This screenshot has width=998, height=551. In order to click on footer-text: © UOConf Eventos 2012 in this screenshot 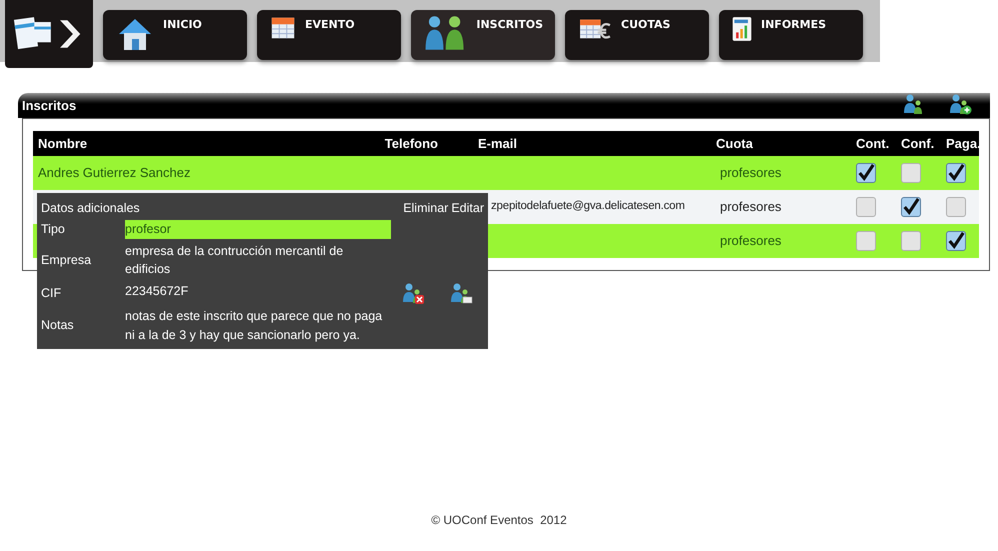, I will do `click(499, 520)`.